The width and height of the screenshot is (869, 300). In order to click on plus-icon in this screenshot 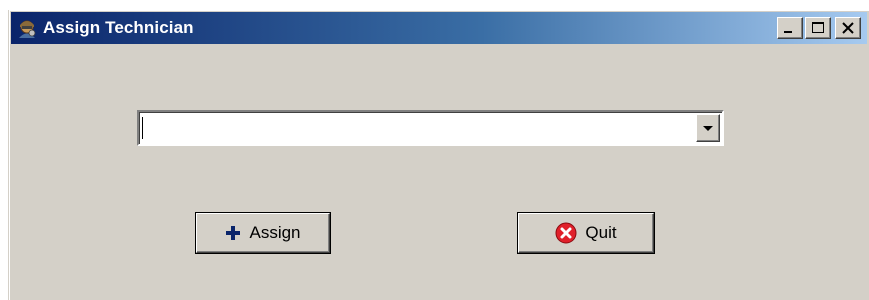, I will do `click(233, 233)`.